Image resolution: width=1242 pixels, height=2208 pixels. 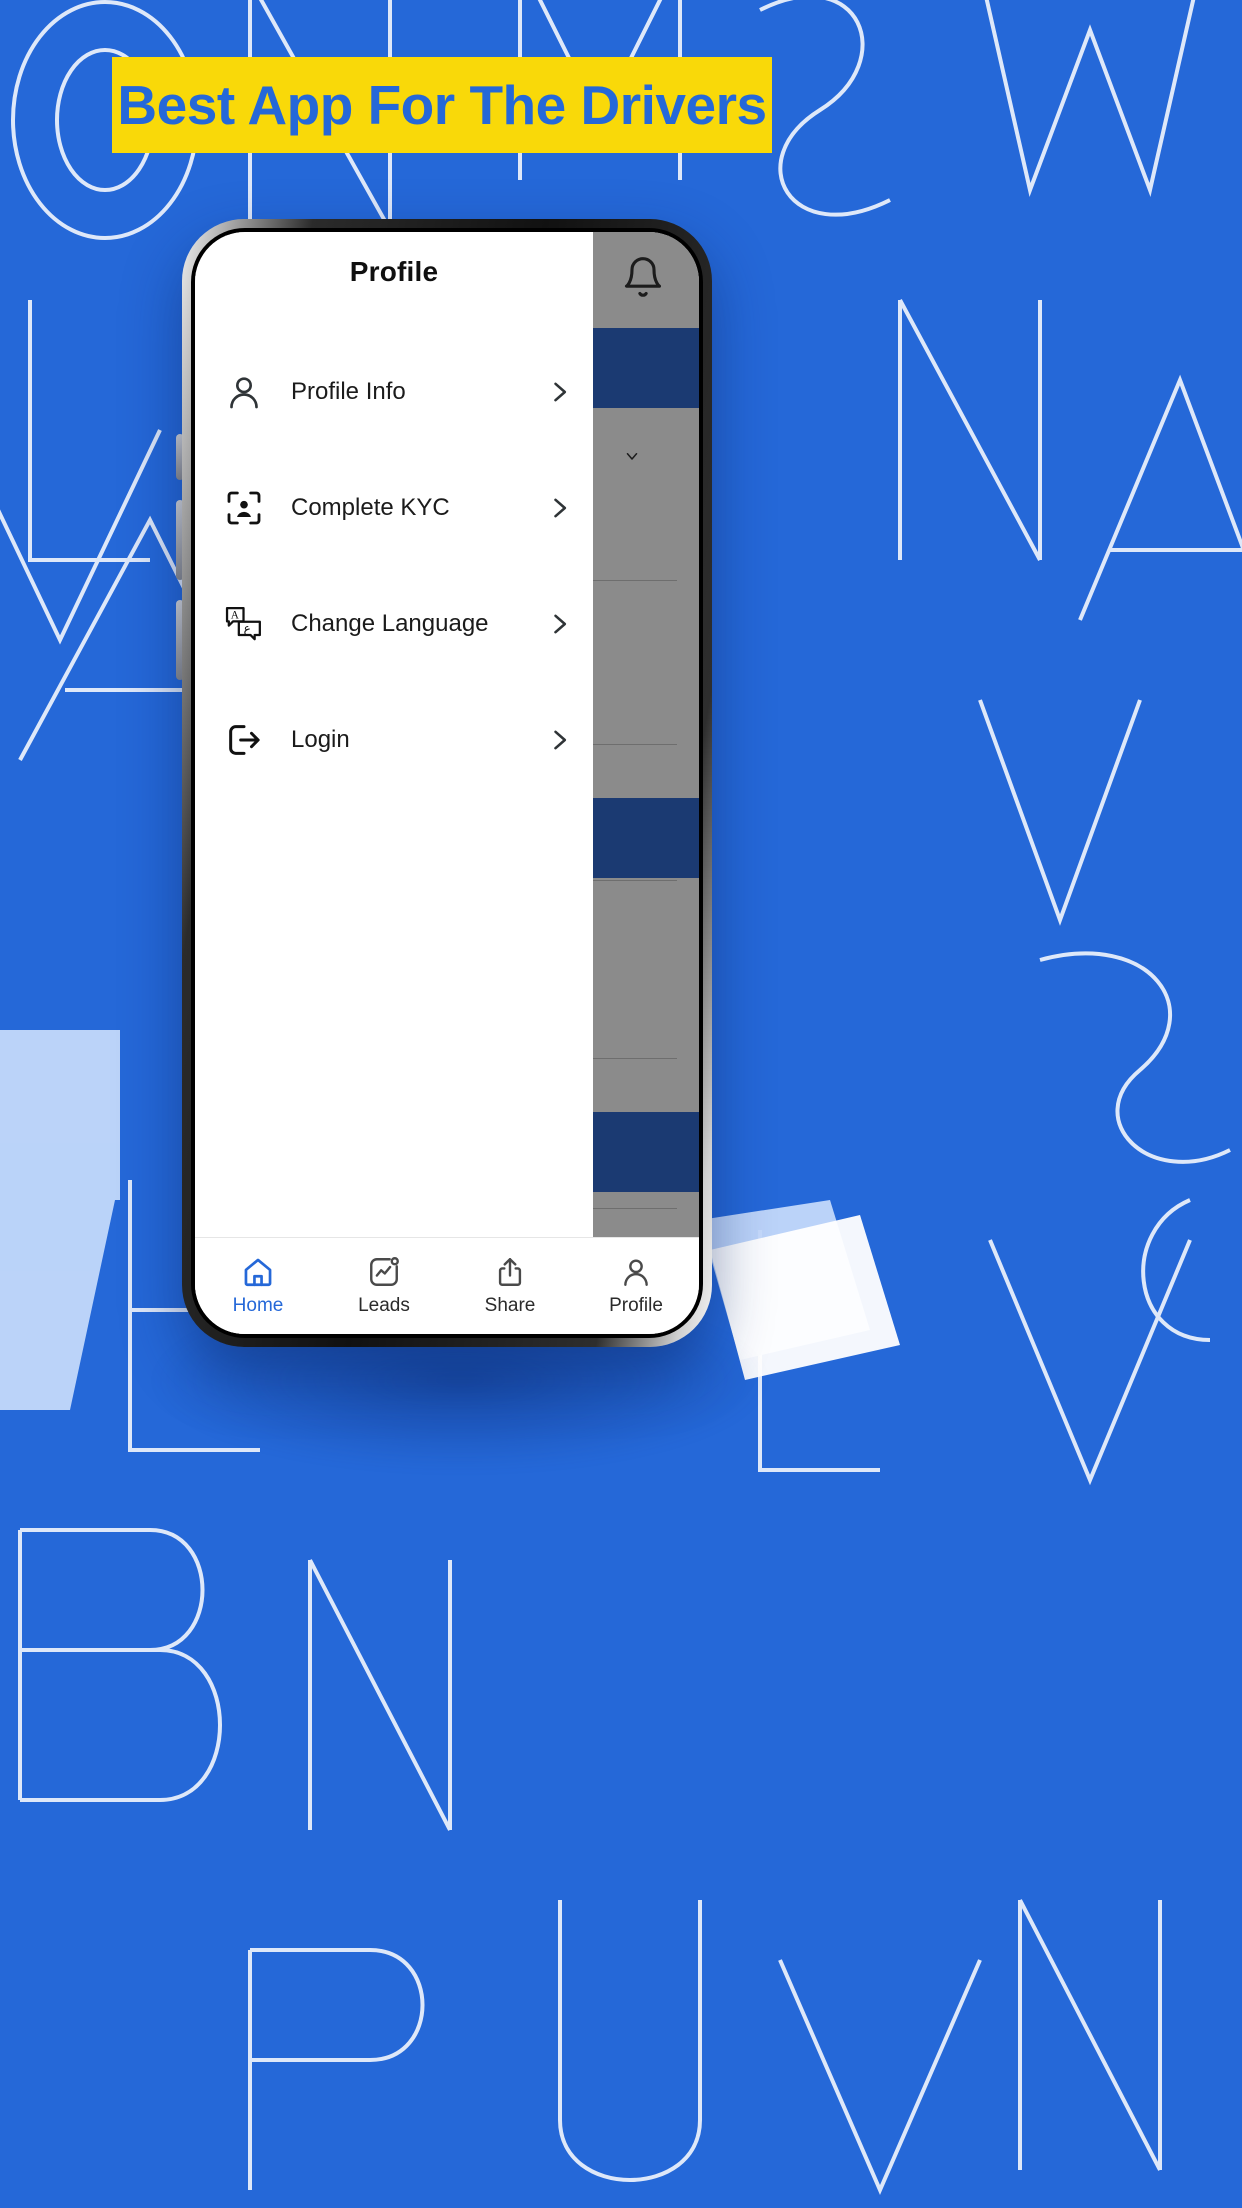 What do you see at coordinates (394, 740) in the screenshot?
I see `menu-item-login: Login` at bounding box center [394, 740].